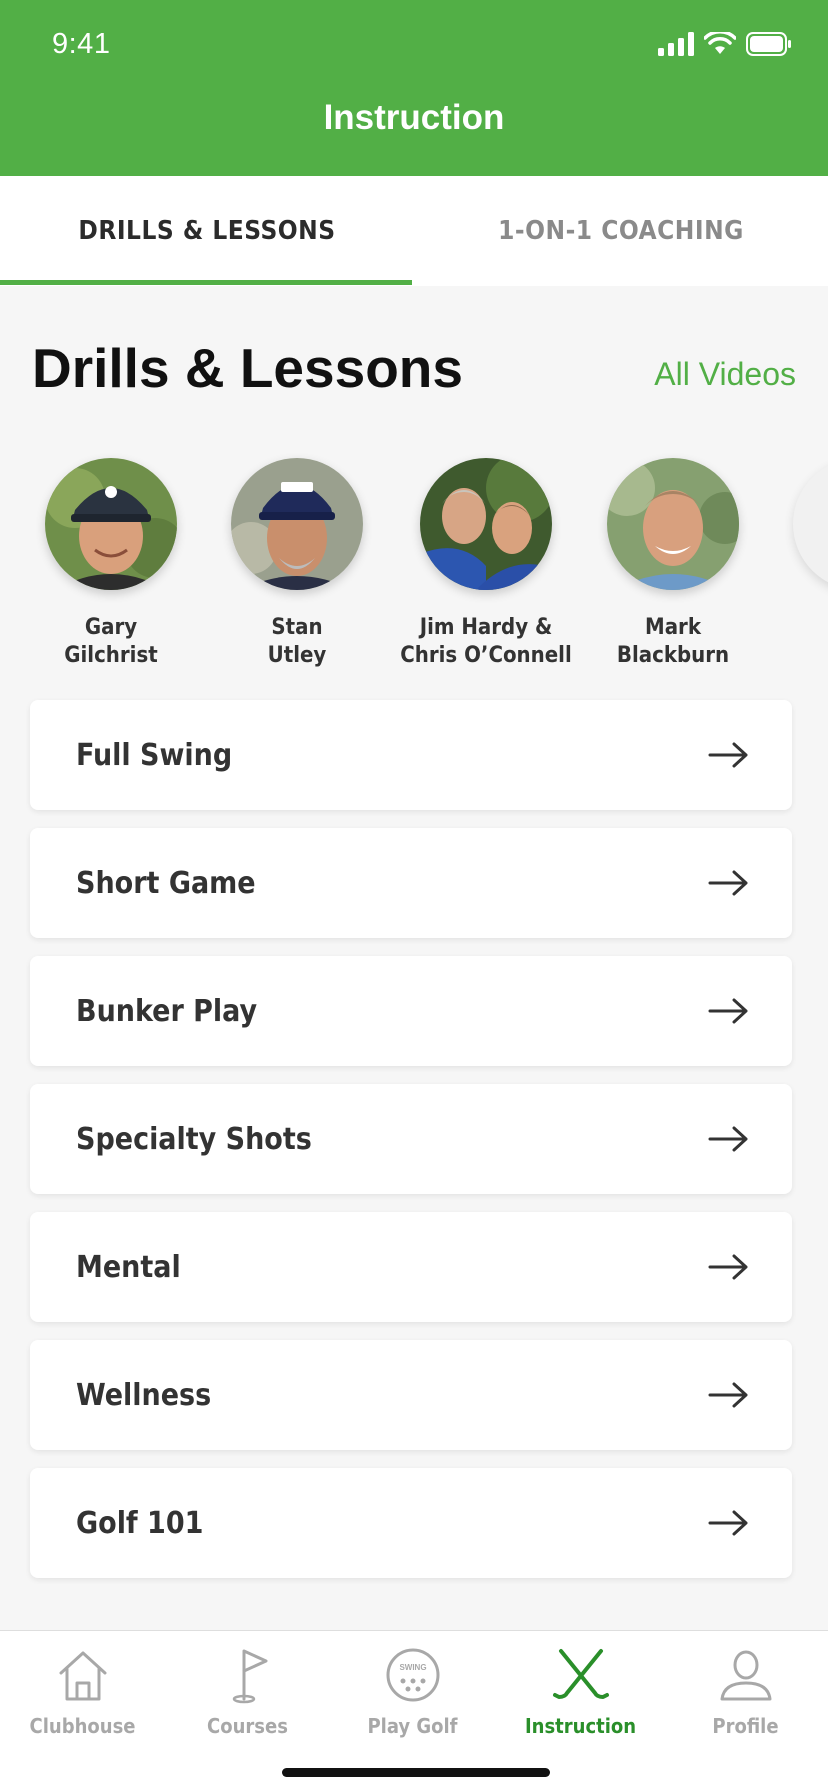  Describe the element at coordinates (297, 641) in the screenshot. I see `instructor-name: Stan Utley` at that location.